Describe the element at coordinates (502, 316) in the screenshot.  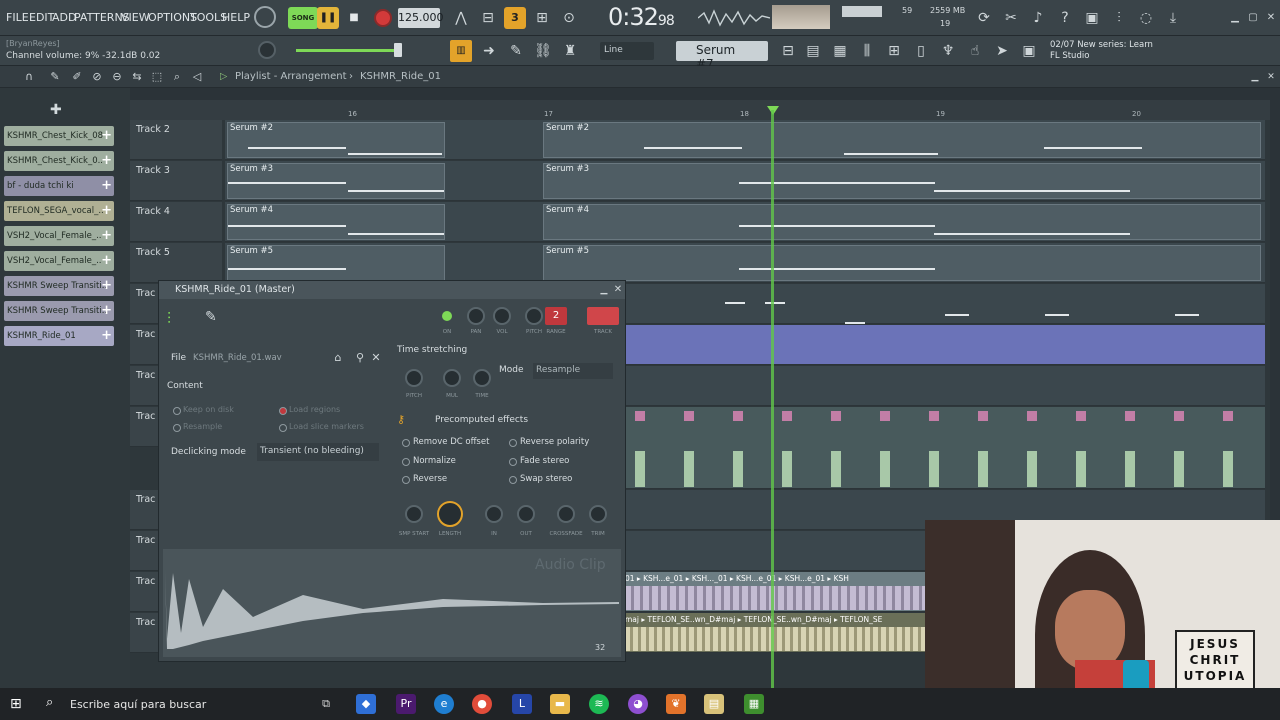
I see `volume-knob` at that location.